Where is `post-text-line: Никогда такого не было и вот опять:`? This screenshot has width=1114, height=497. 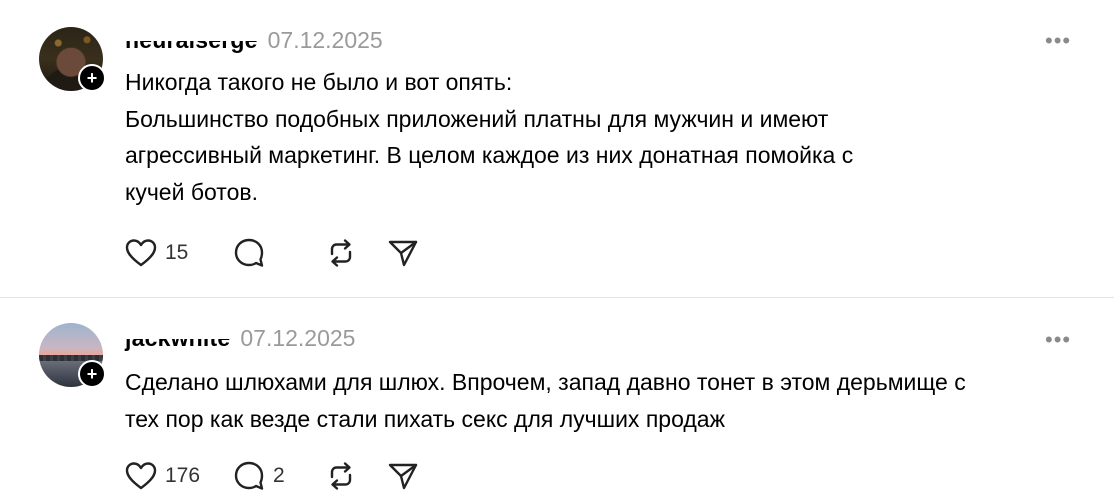
post-text-line: Никогда такого не было и вот опять: is located at coordinates (319, 82).